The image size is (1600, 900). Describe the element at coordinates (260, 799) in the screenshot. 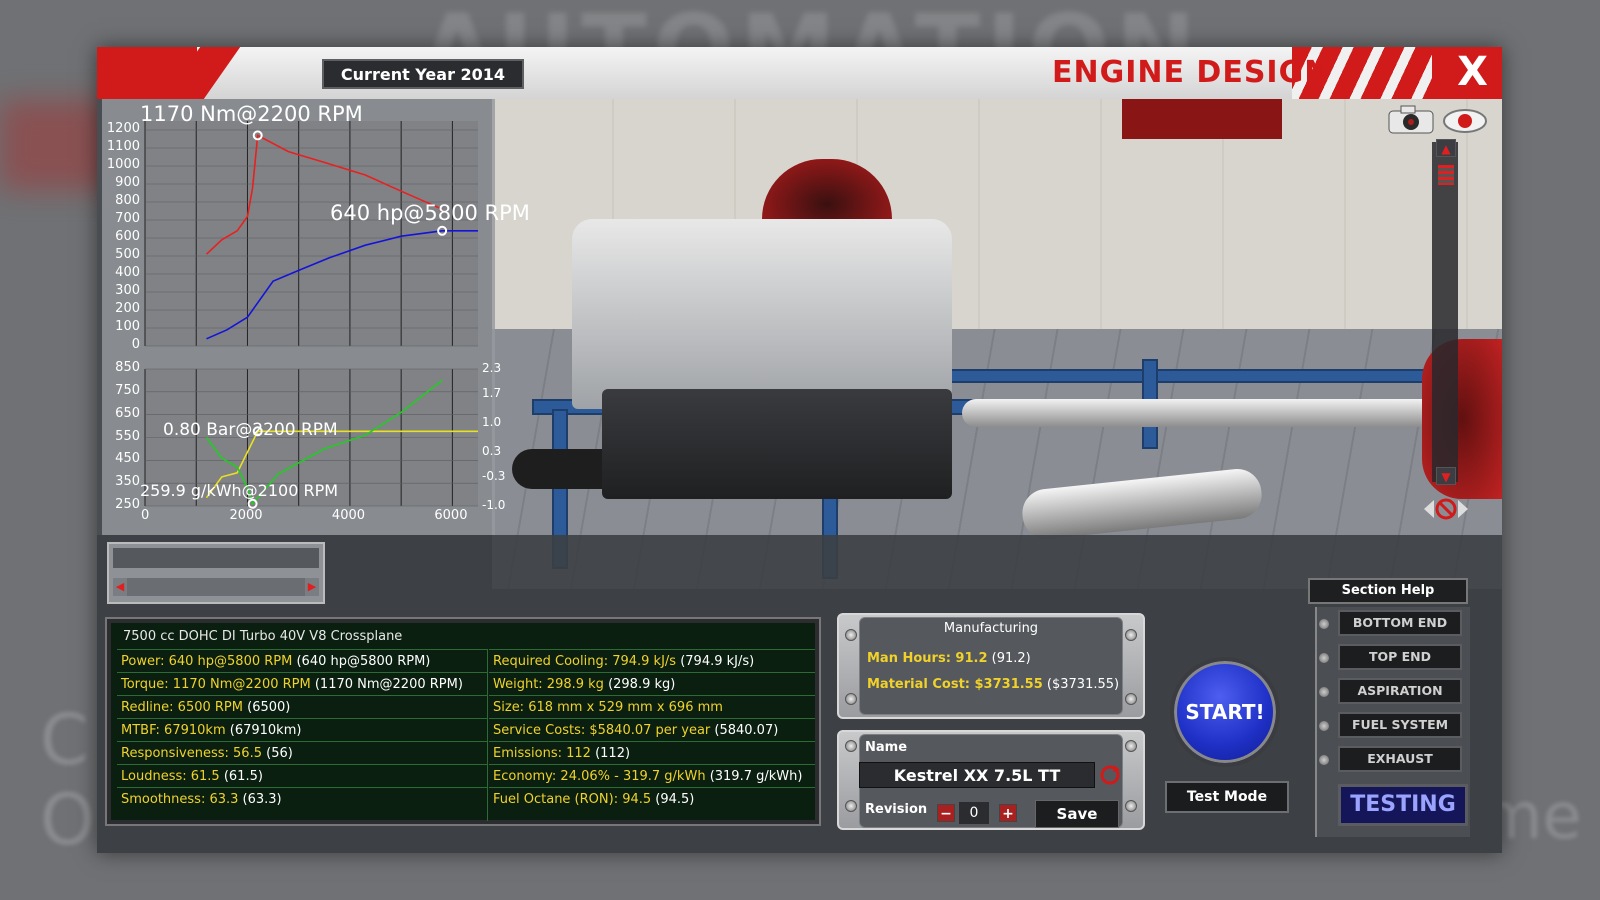

I see `stat-reference: (63.3)` at that location.